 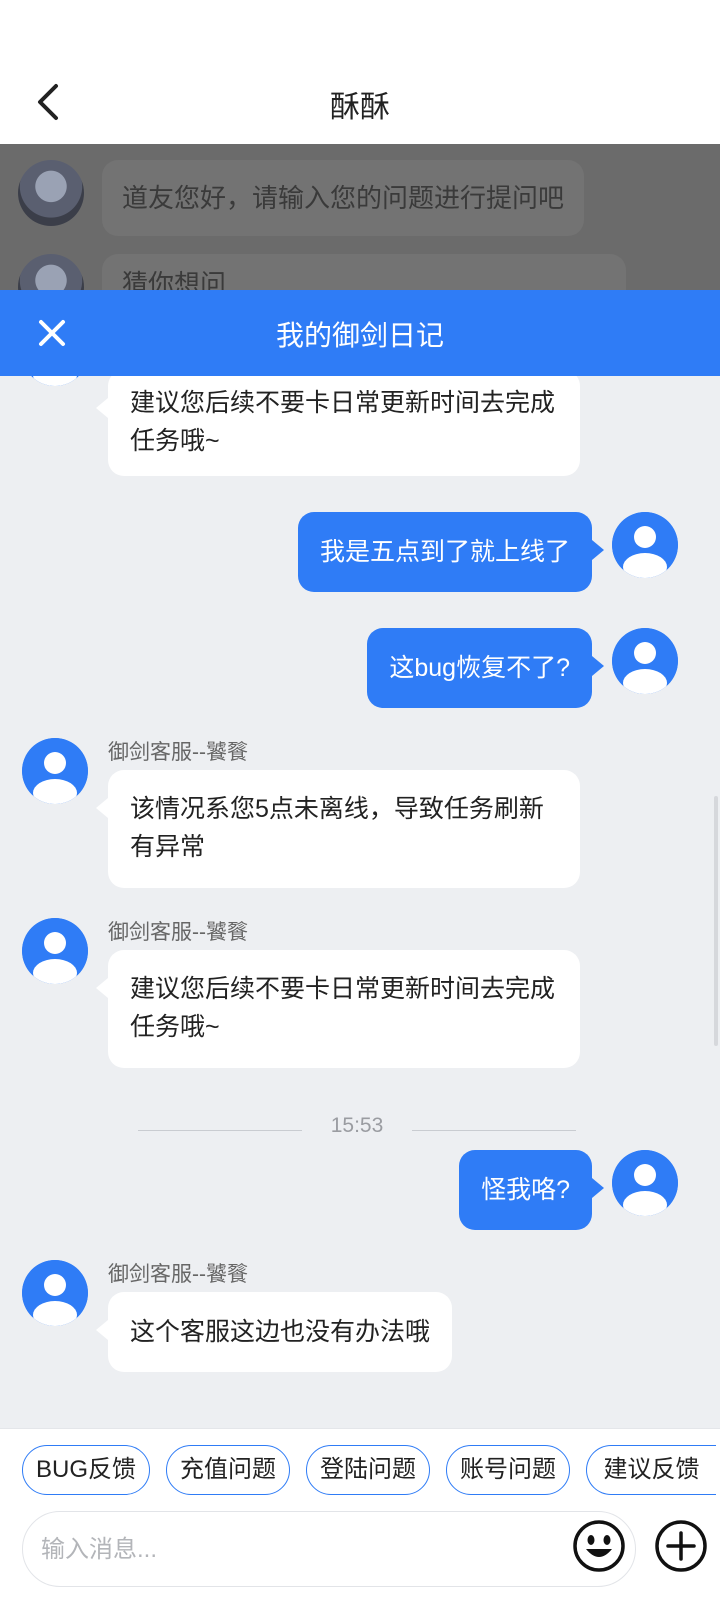 What do you see at coordinates (86, 1470) in the screenshot?
I see `quick-reply-bug: BUG反馈` at bounding box center [86, 1470].